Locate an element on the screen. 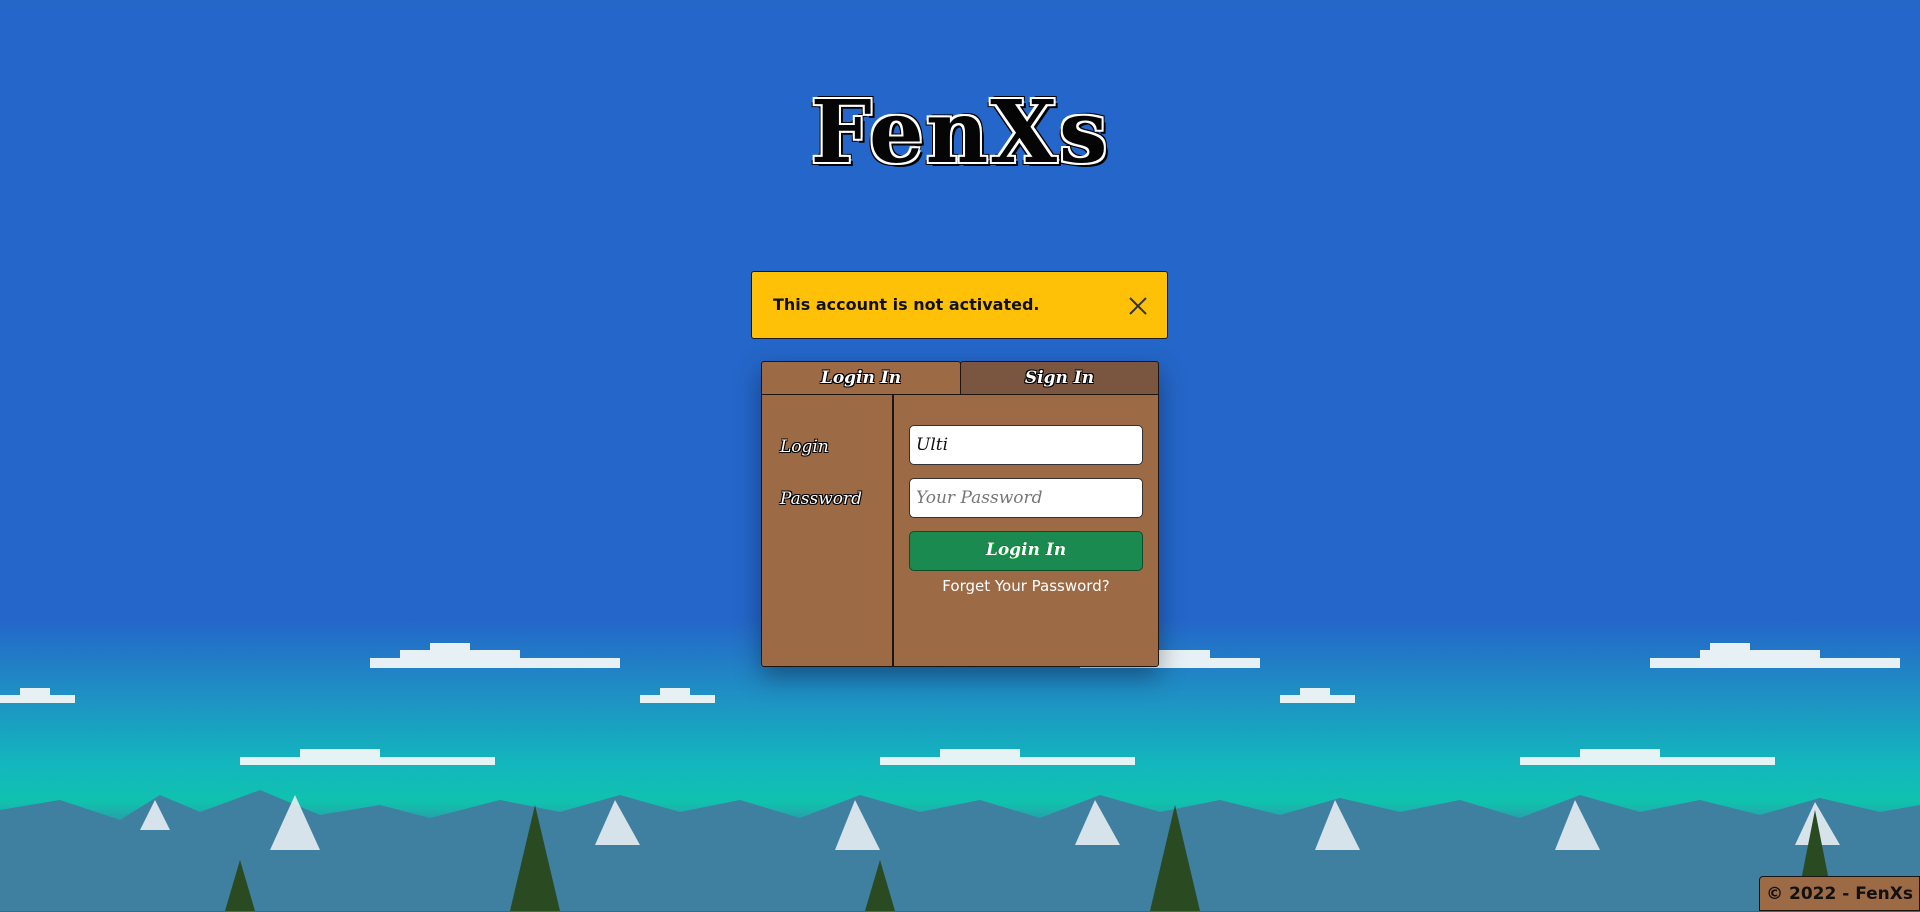 The image size is (1920, 912). close-icon is located at coordinates (1138, 306).